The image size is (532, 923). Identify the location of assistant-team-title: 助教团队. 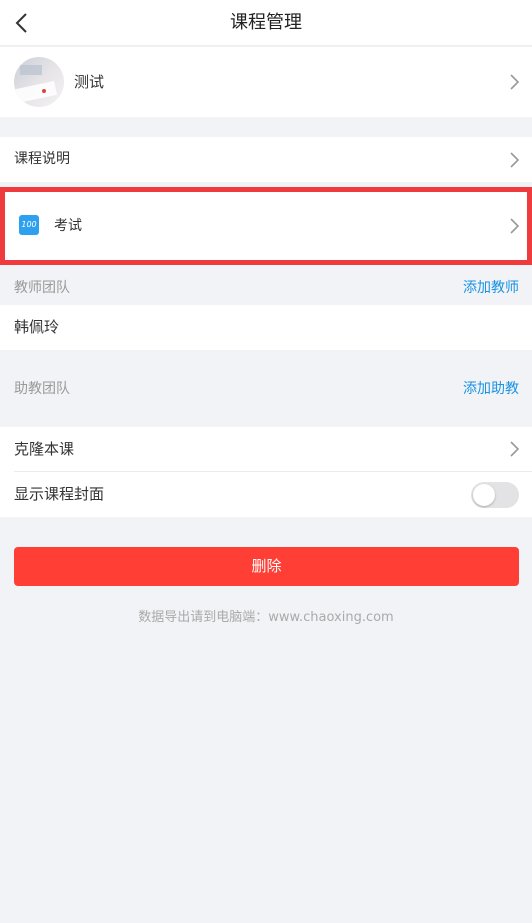
(42, 389).